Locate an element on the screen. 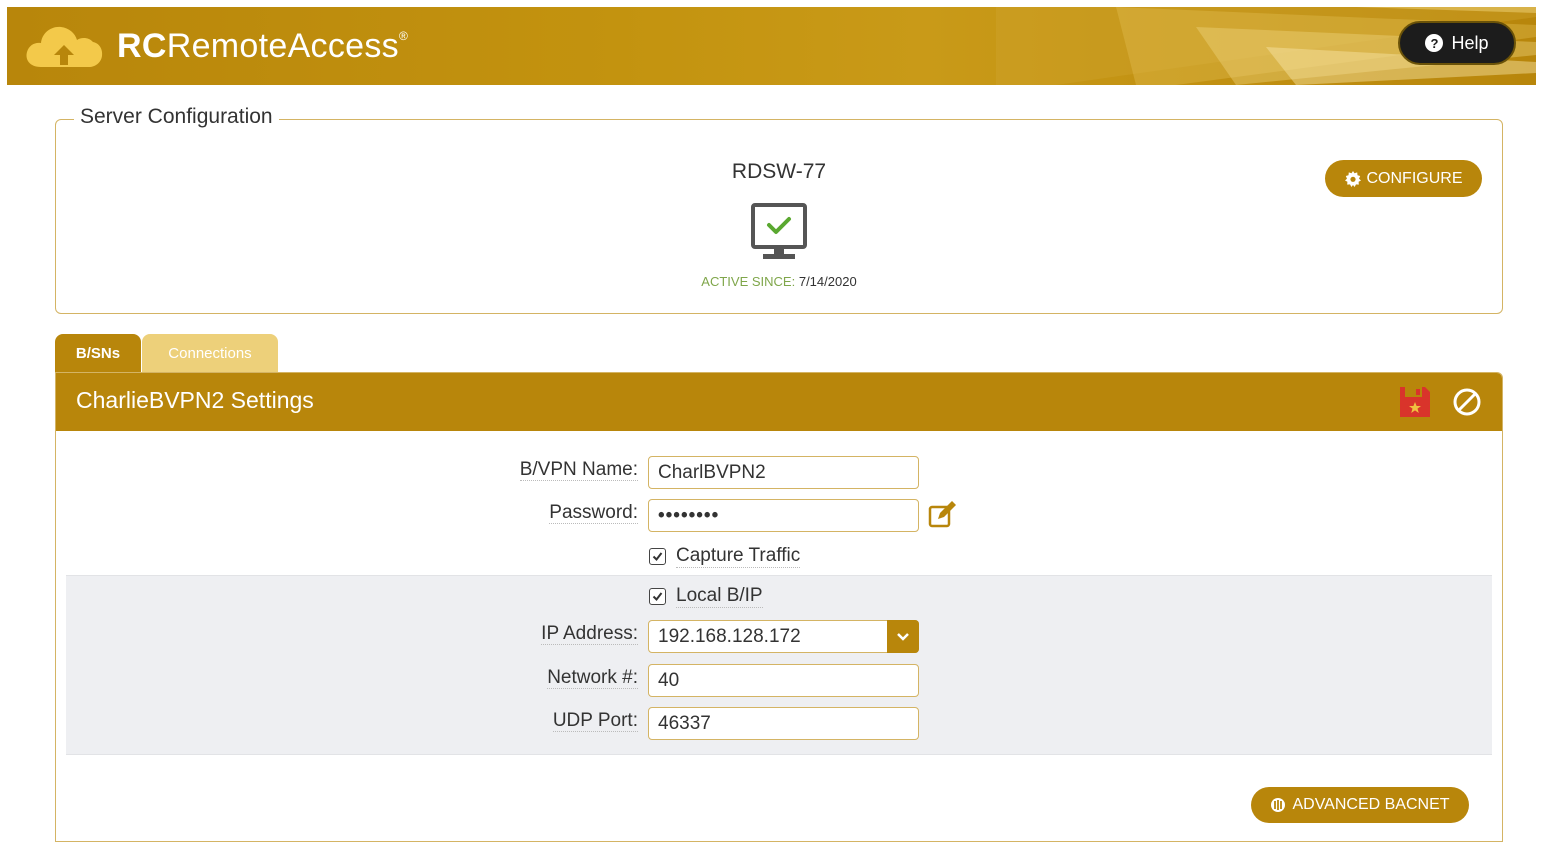 This screenshot has width=1543, height=842. advanced-bacnet-label: ADVANCED BACNET is located at coordinates (1371, 804).